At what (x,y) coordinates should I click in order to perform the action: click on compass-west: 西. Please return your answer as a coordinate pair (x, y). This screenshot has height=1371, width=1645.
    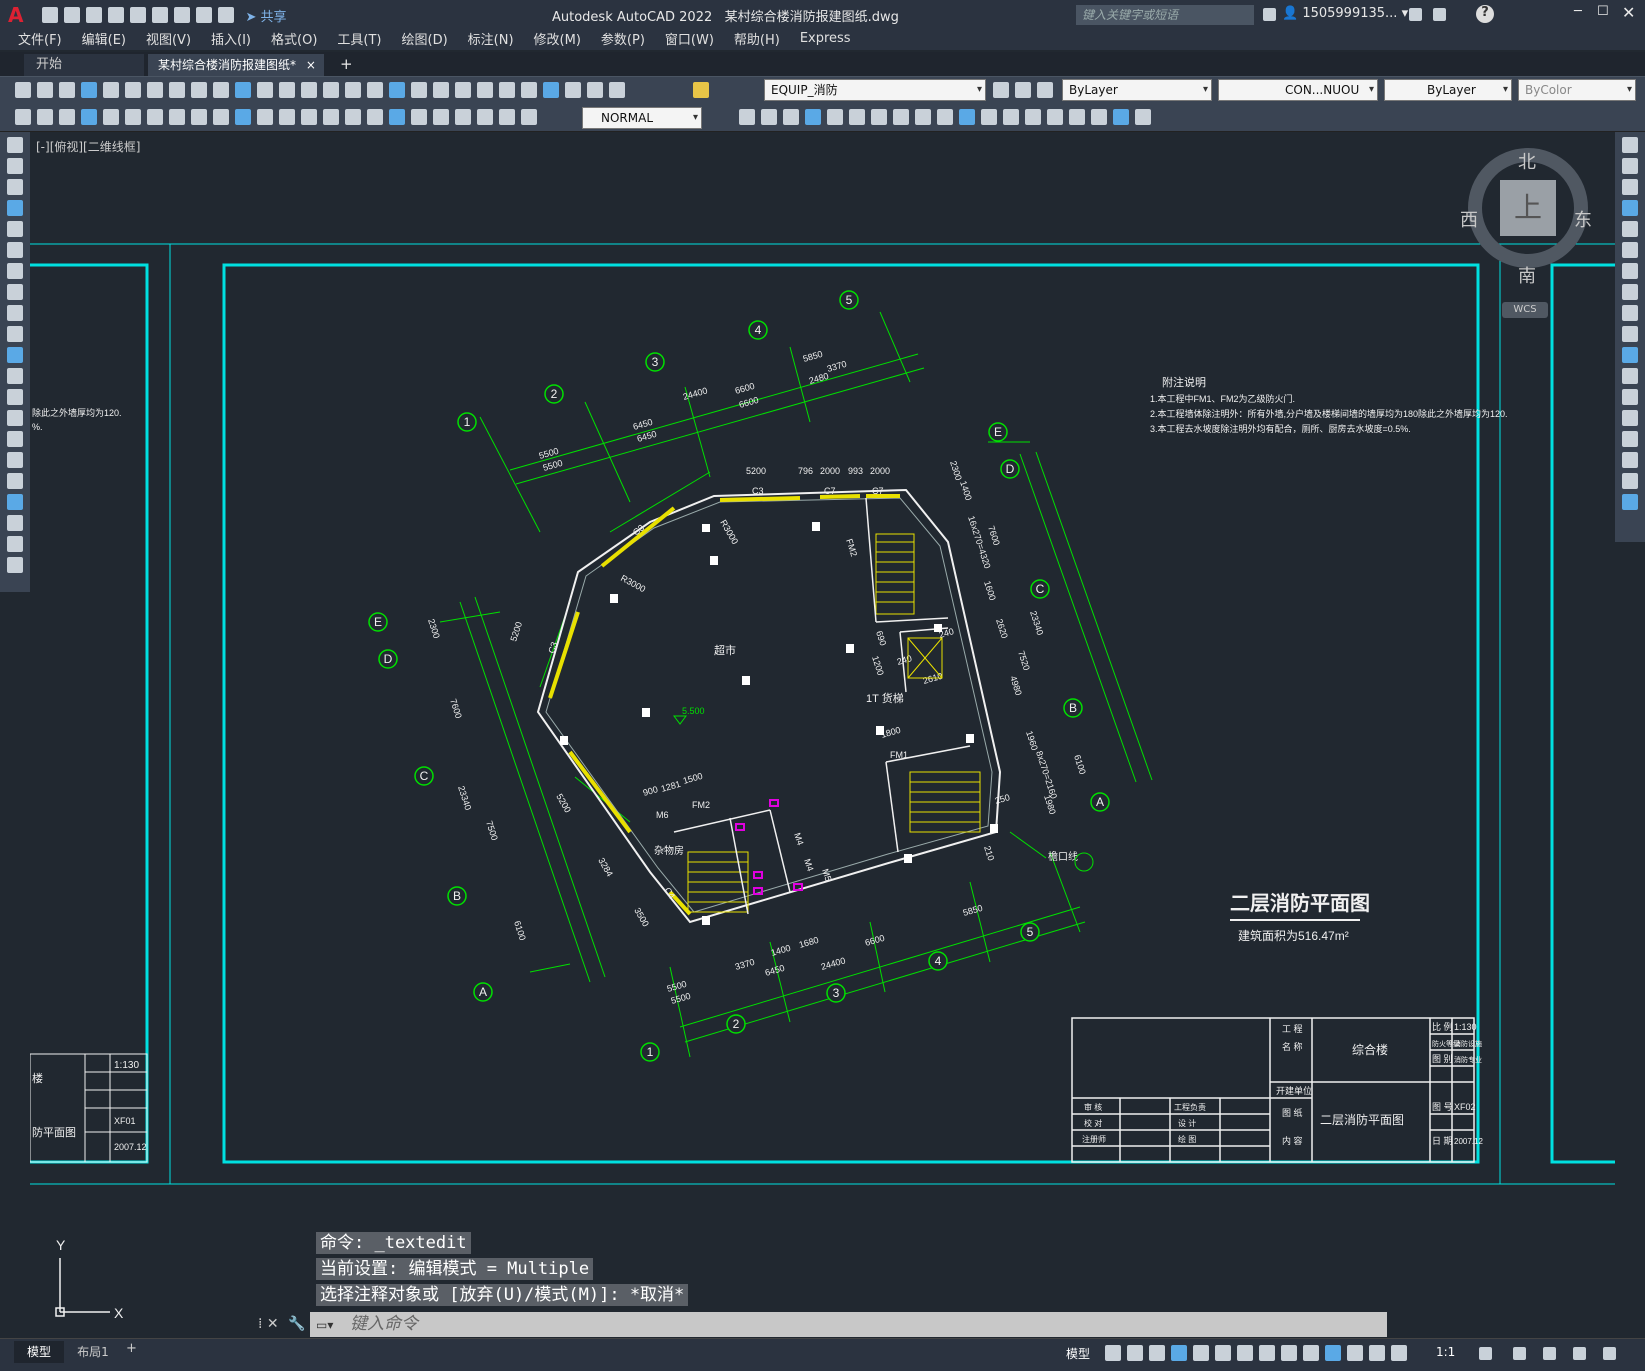
    Looking at the image, I should click on (1469, 219).